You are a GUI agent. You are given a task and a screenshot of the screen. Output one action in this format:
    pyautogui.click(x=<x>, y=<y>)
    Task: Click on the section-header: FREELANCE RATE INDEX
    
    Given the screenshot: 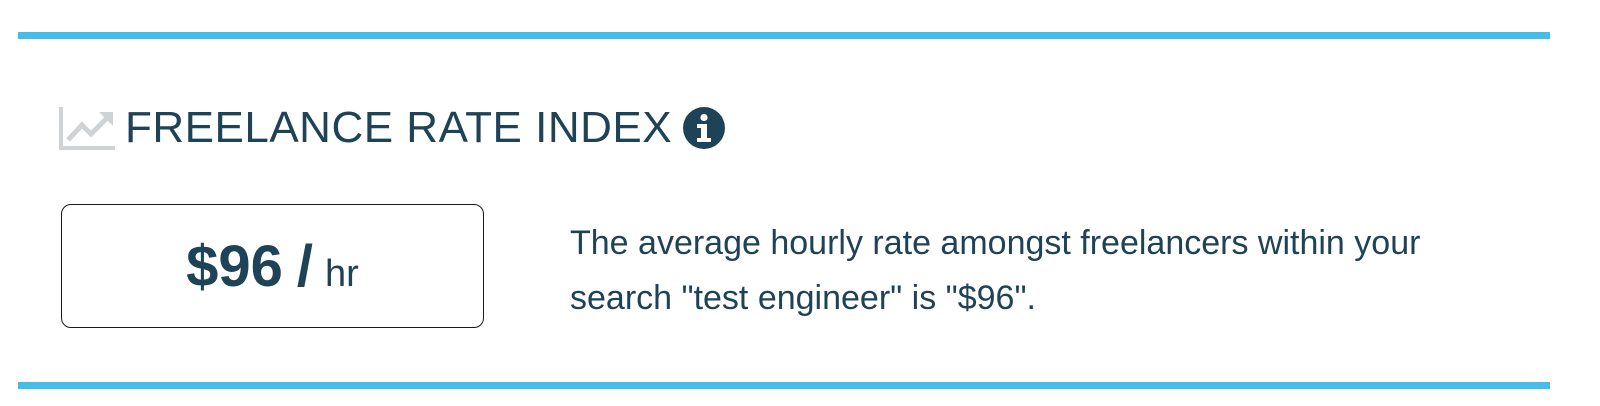 What is the action you would take?
    pyautogui.click(x=392, y=128)
    